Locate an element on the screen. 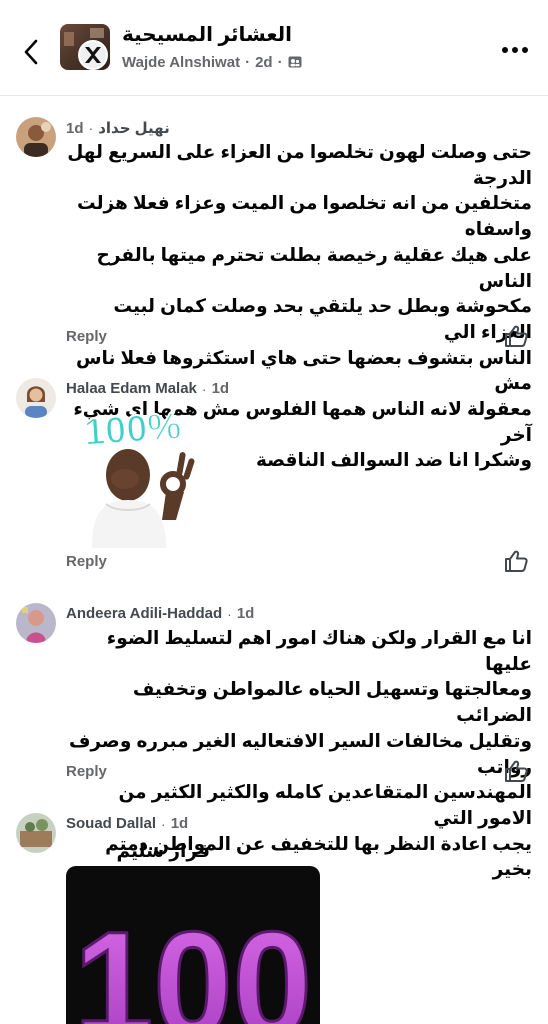 The image size is (548, 1024). comment-author-line: 1d · نهيل حداد is located at coordinates (118, 128).